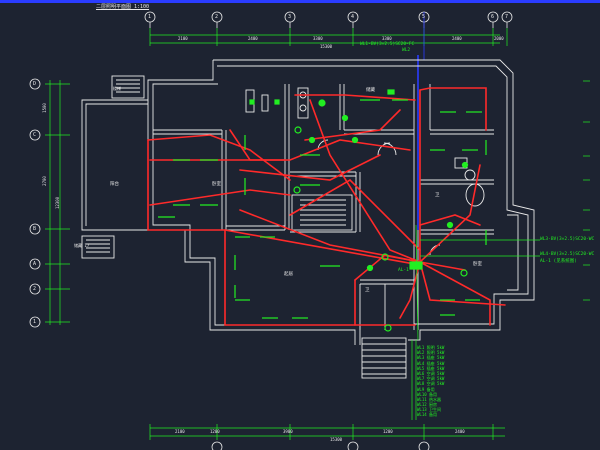  What do you see at coordinates (326, 46) in the screenshot?
I see `dim-top-total: 15300` at bounding box center [326, 46].